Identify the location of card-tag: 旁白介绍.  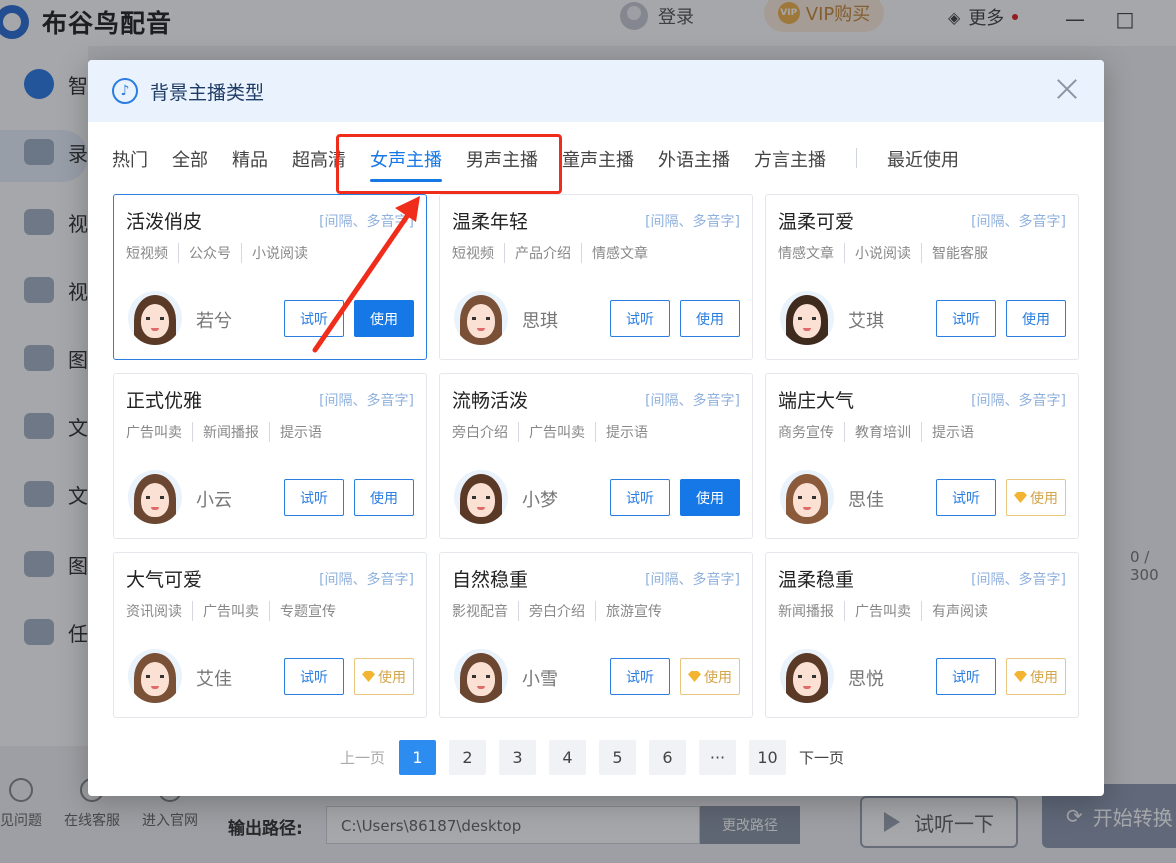
(480, 433).